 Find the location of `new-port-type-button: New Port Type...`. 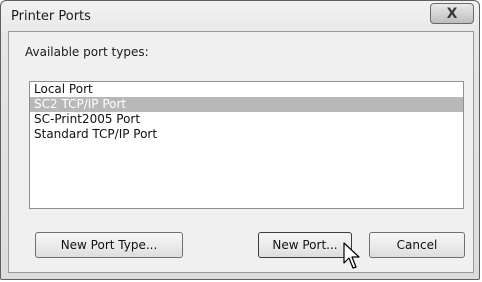

new-port-type-button: New Port Type... is located at coordinates (109, 245).